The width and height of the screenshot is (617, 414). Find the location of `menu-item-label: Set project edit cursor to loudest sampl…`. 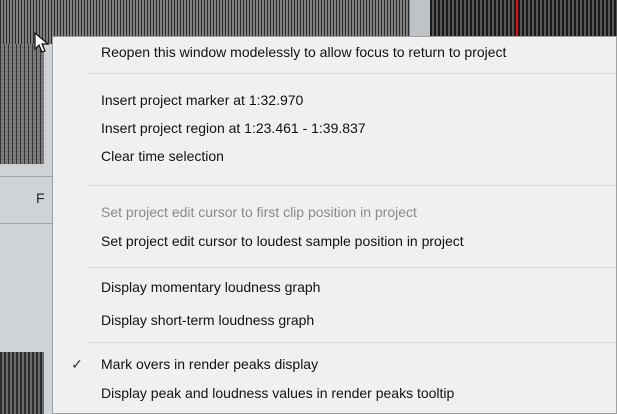

menu-item-label: Set project edit cursor to loudest sampl… is located at coordinates (282, 241).